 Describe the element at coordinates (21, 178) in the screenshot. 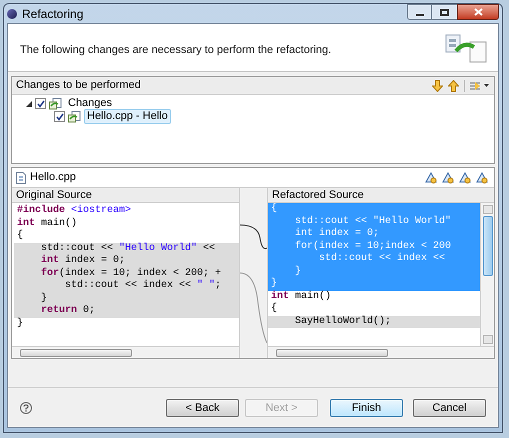

I see `file-icon` at that location.